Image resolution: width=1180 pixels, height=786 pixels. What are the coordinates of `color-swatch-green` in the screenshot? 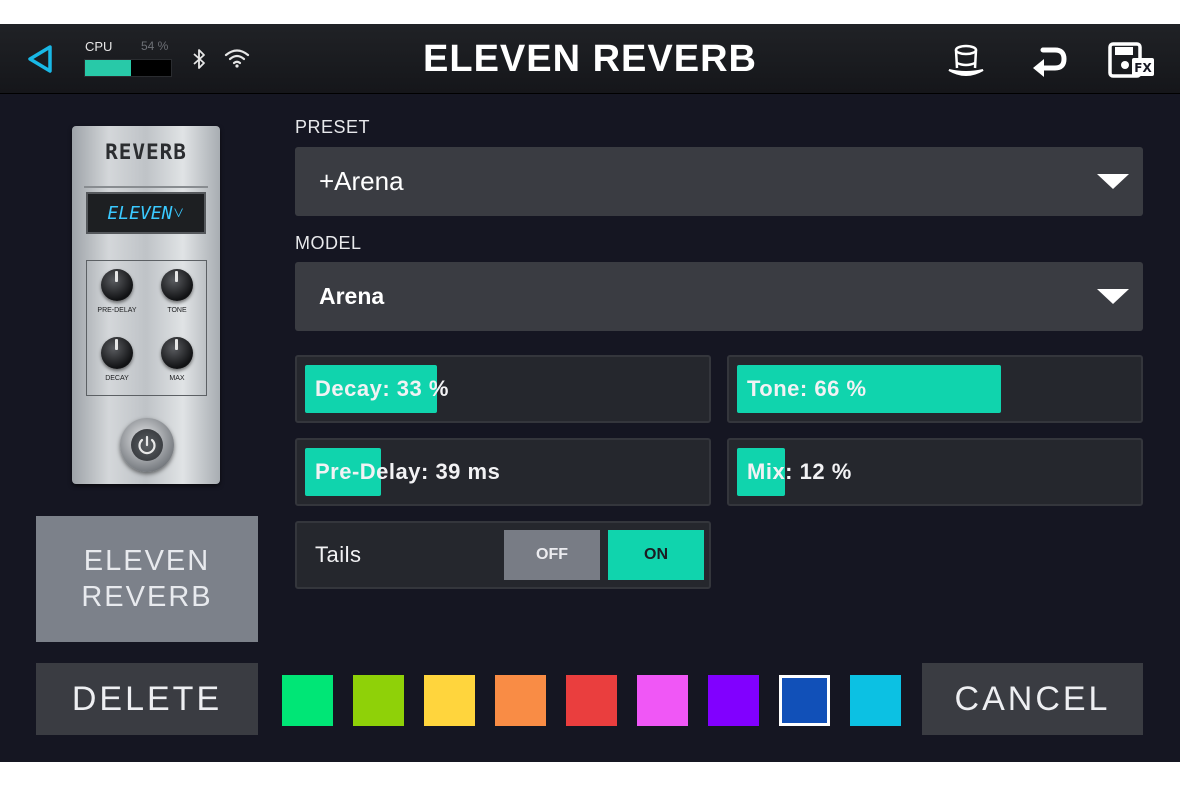 It's located at (307, 700).